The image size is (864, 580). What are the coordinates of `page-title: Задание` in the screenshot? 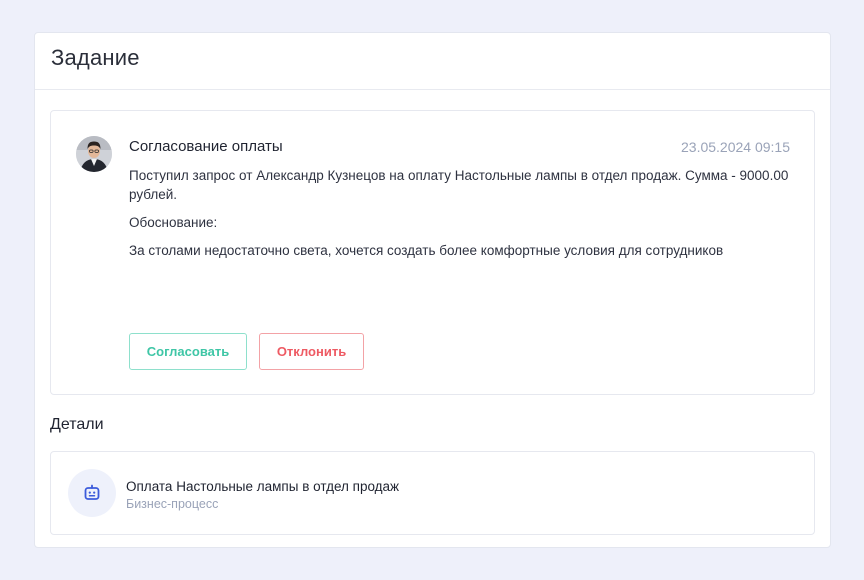 It's located at (95, 57).